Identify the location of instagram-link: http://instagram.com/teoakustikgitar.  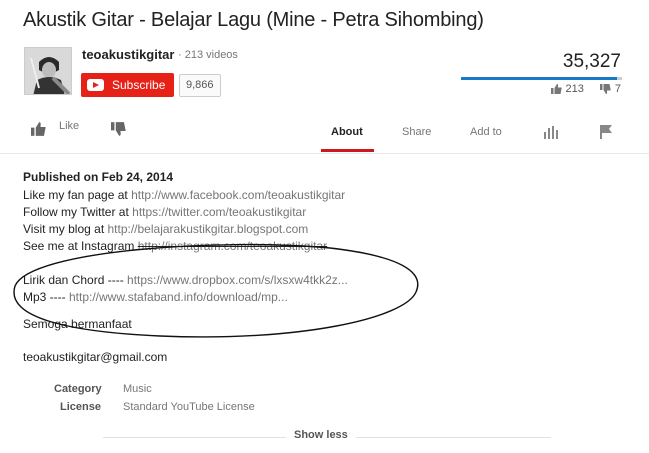
(232, 246).